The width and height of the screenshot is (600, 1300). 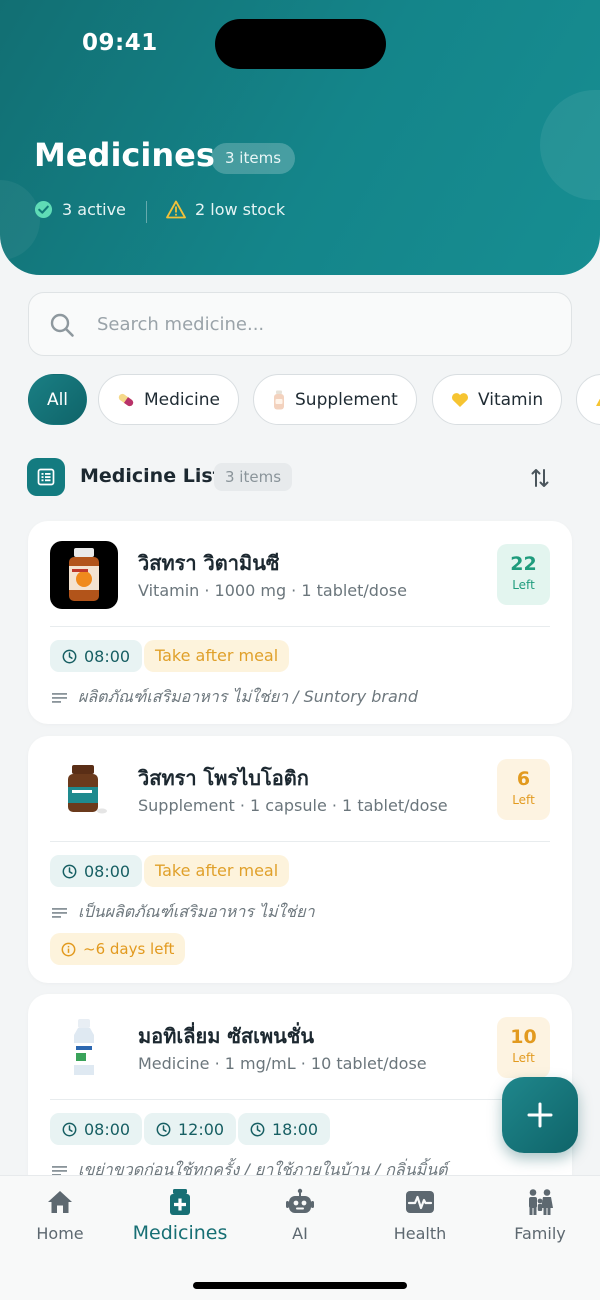 What do you see at coordinates (541, 1202) in the screenshot?
I see `family-icon` at bounding box center [541, 1202].